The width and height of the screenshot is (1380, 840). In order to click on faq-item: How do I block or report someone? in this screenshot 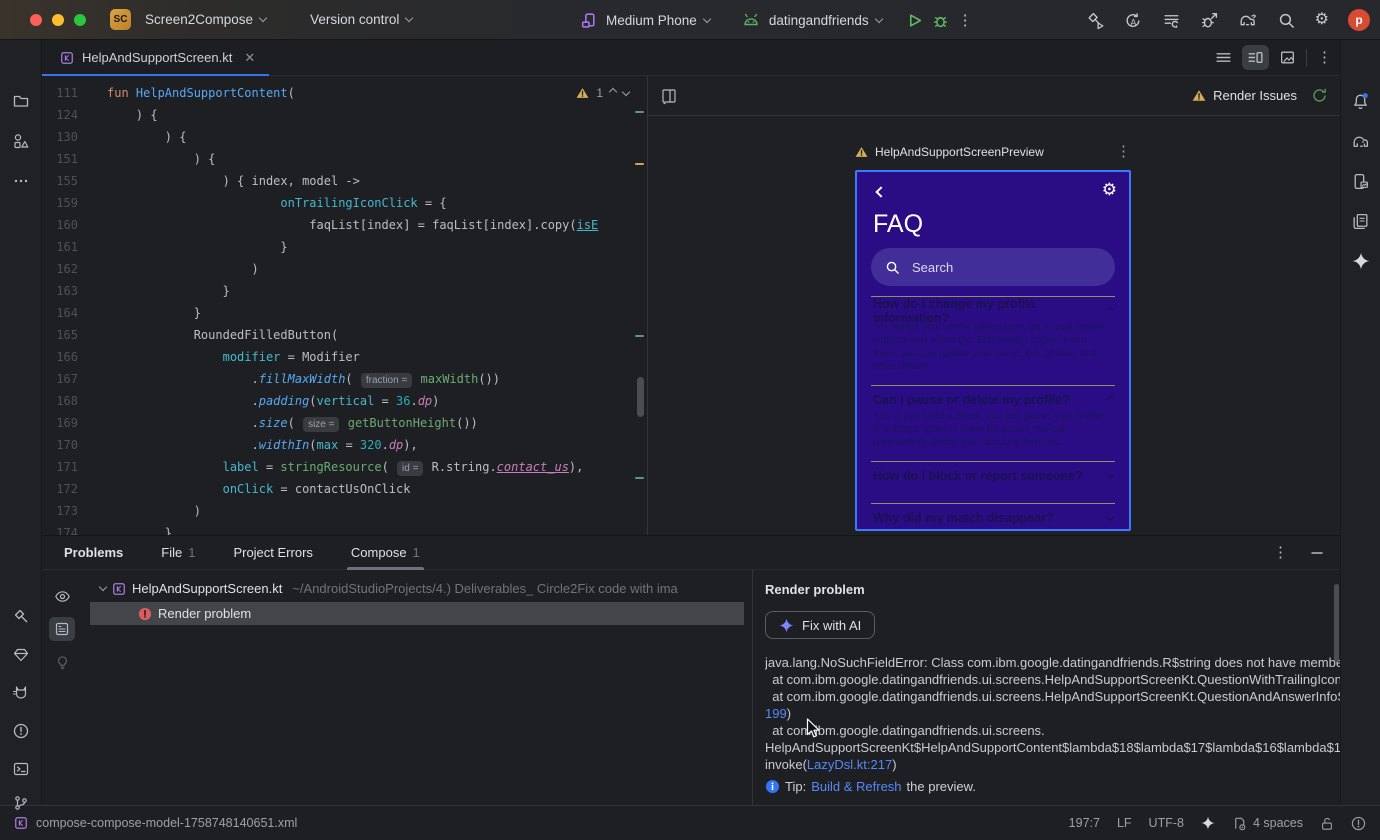, I will do `click(993, 482)`.